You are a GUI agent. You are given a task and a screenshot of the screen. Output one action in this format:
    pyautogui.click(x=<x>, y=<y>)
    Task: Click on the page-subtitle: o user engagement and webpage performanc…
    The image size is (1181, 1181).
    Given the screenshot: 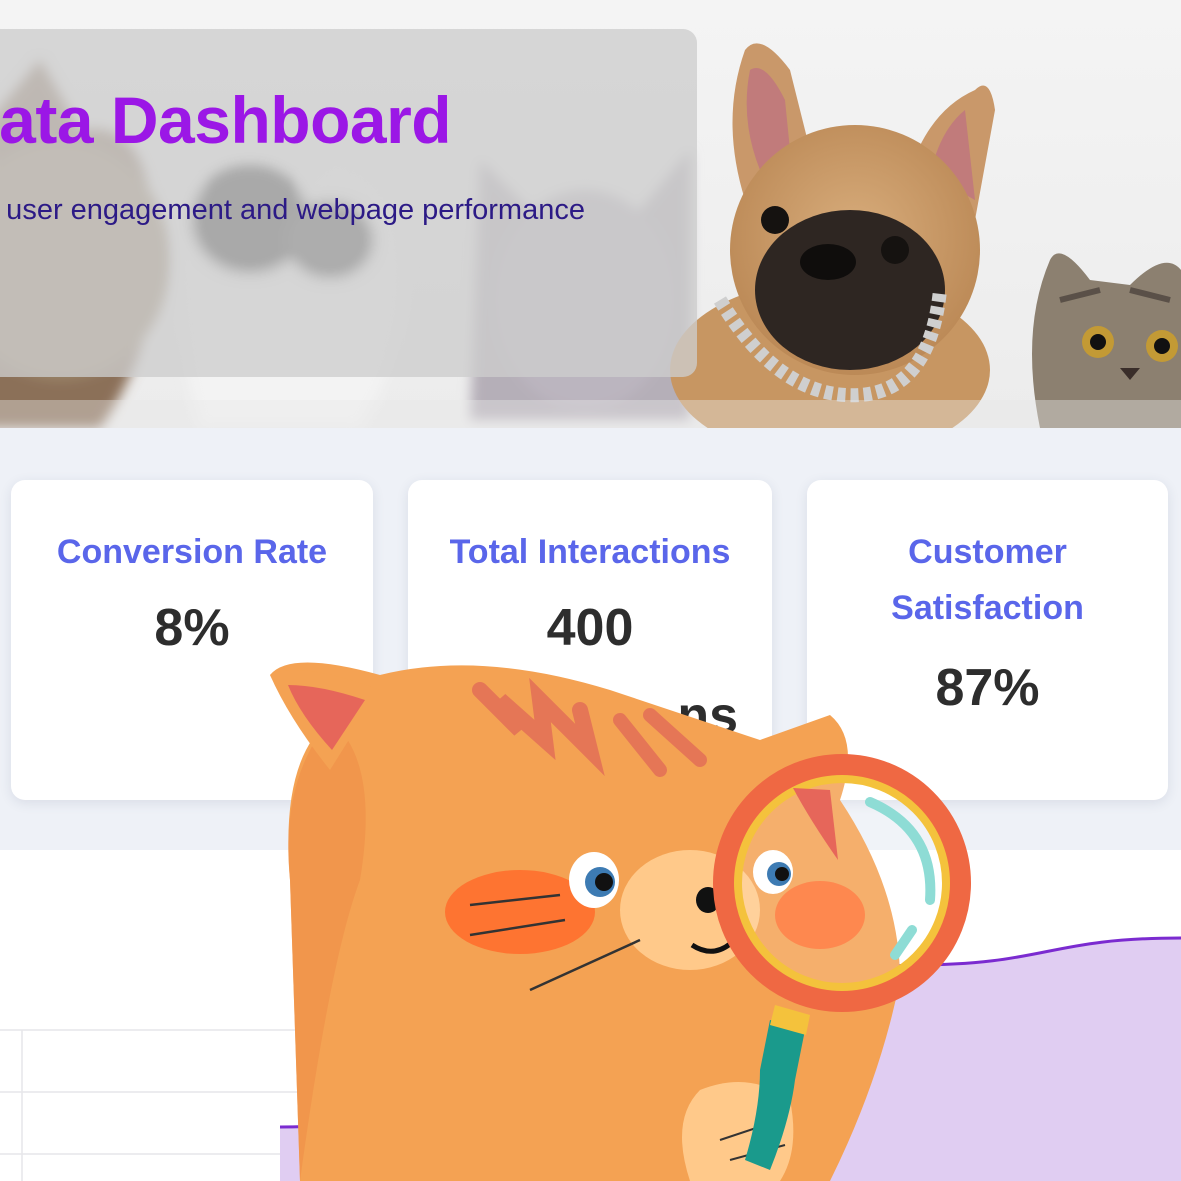 What is the action you would take?
    pyautogui.click(x=292, y=210)
    